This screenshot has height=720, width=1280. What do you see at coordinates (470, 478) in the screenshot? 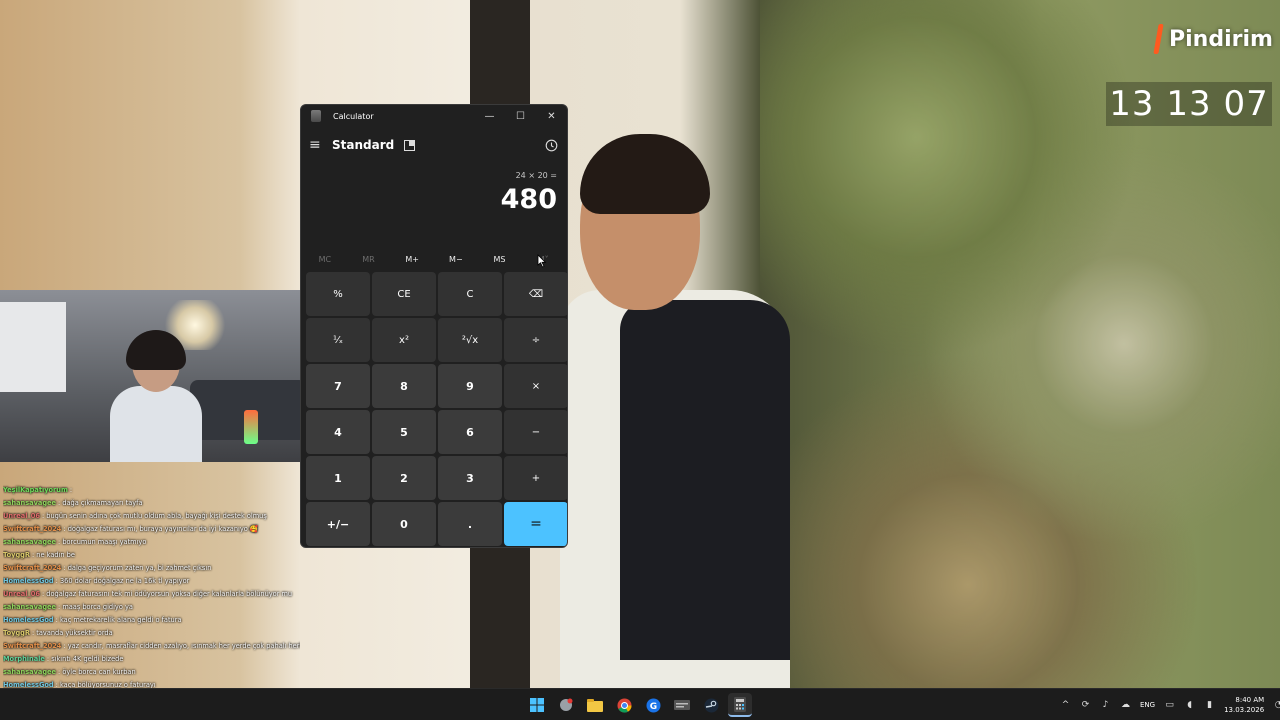
I see `digit-key: 3` at bounding box center [470, 478].